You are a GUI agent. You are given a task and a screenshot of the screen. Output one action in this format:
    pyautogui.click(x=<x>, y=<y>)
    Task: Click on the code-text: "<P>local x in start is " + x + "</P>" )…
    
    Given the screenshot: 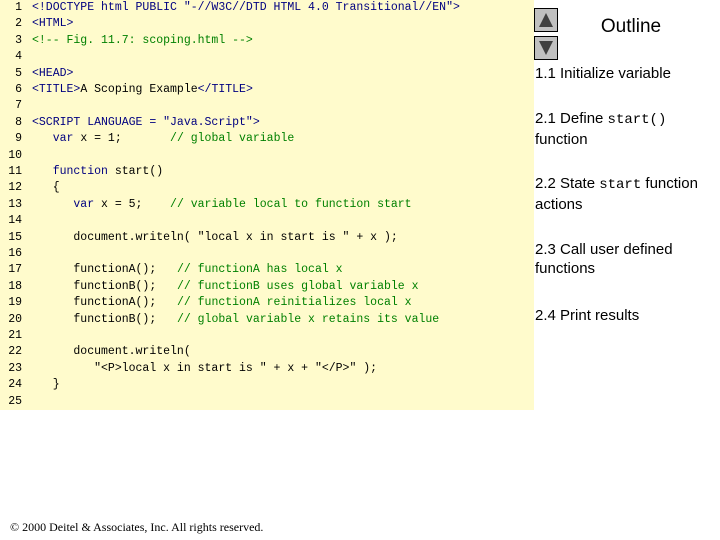 What is the action you would take?
    pyautogui.click(x=204, y=369)
    